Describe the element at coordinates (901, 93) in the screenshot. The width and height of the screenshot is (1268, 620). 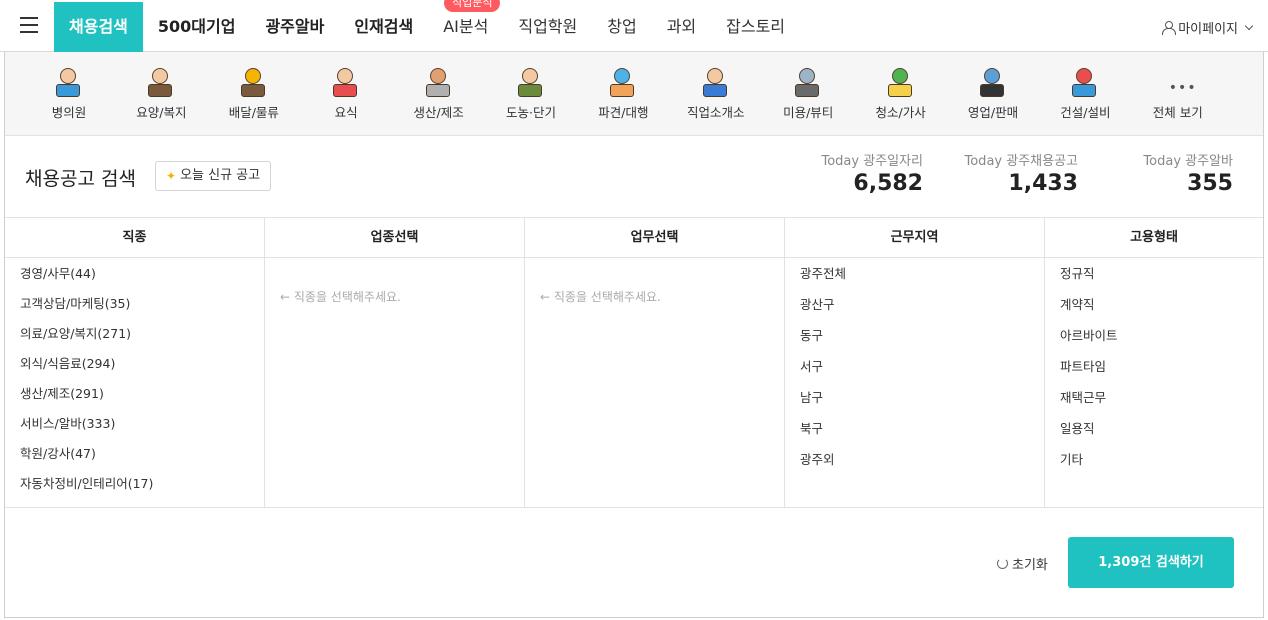
I see `category-cleaning: 청소/가사` at that location.